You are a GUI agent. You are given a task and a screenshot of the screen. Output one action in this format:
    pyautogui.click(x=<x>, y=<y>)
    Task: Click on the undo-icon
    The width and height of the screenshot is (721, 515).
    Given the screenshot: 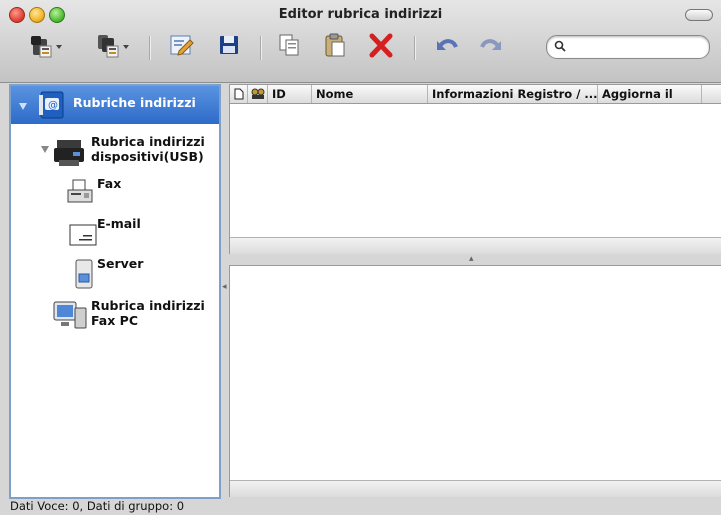 What is the action you would take?
    pyautogui.click(x=447, y=44)
    